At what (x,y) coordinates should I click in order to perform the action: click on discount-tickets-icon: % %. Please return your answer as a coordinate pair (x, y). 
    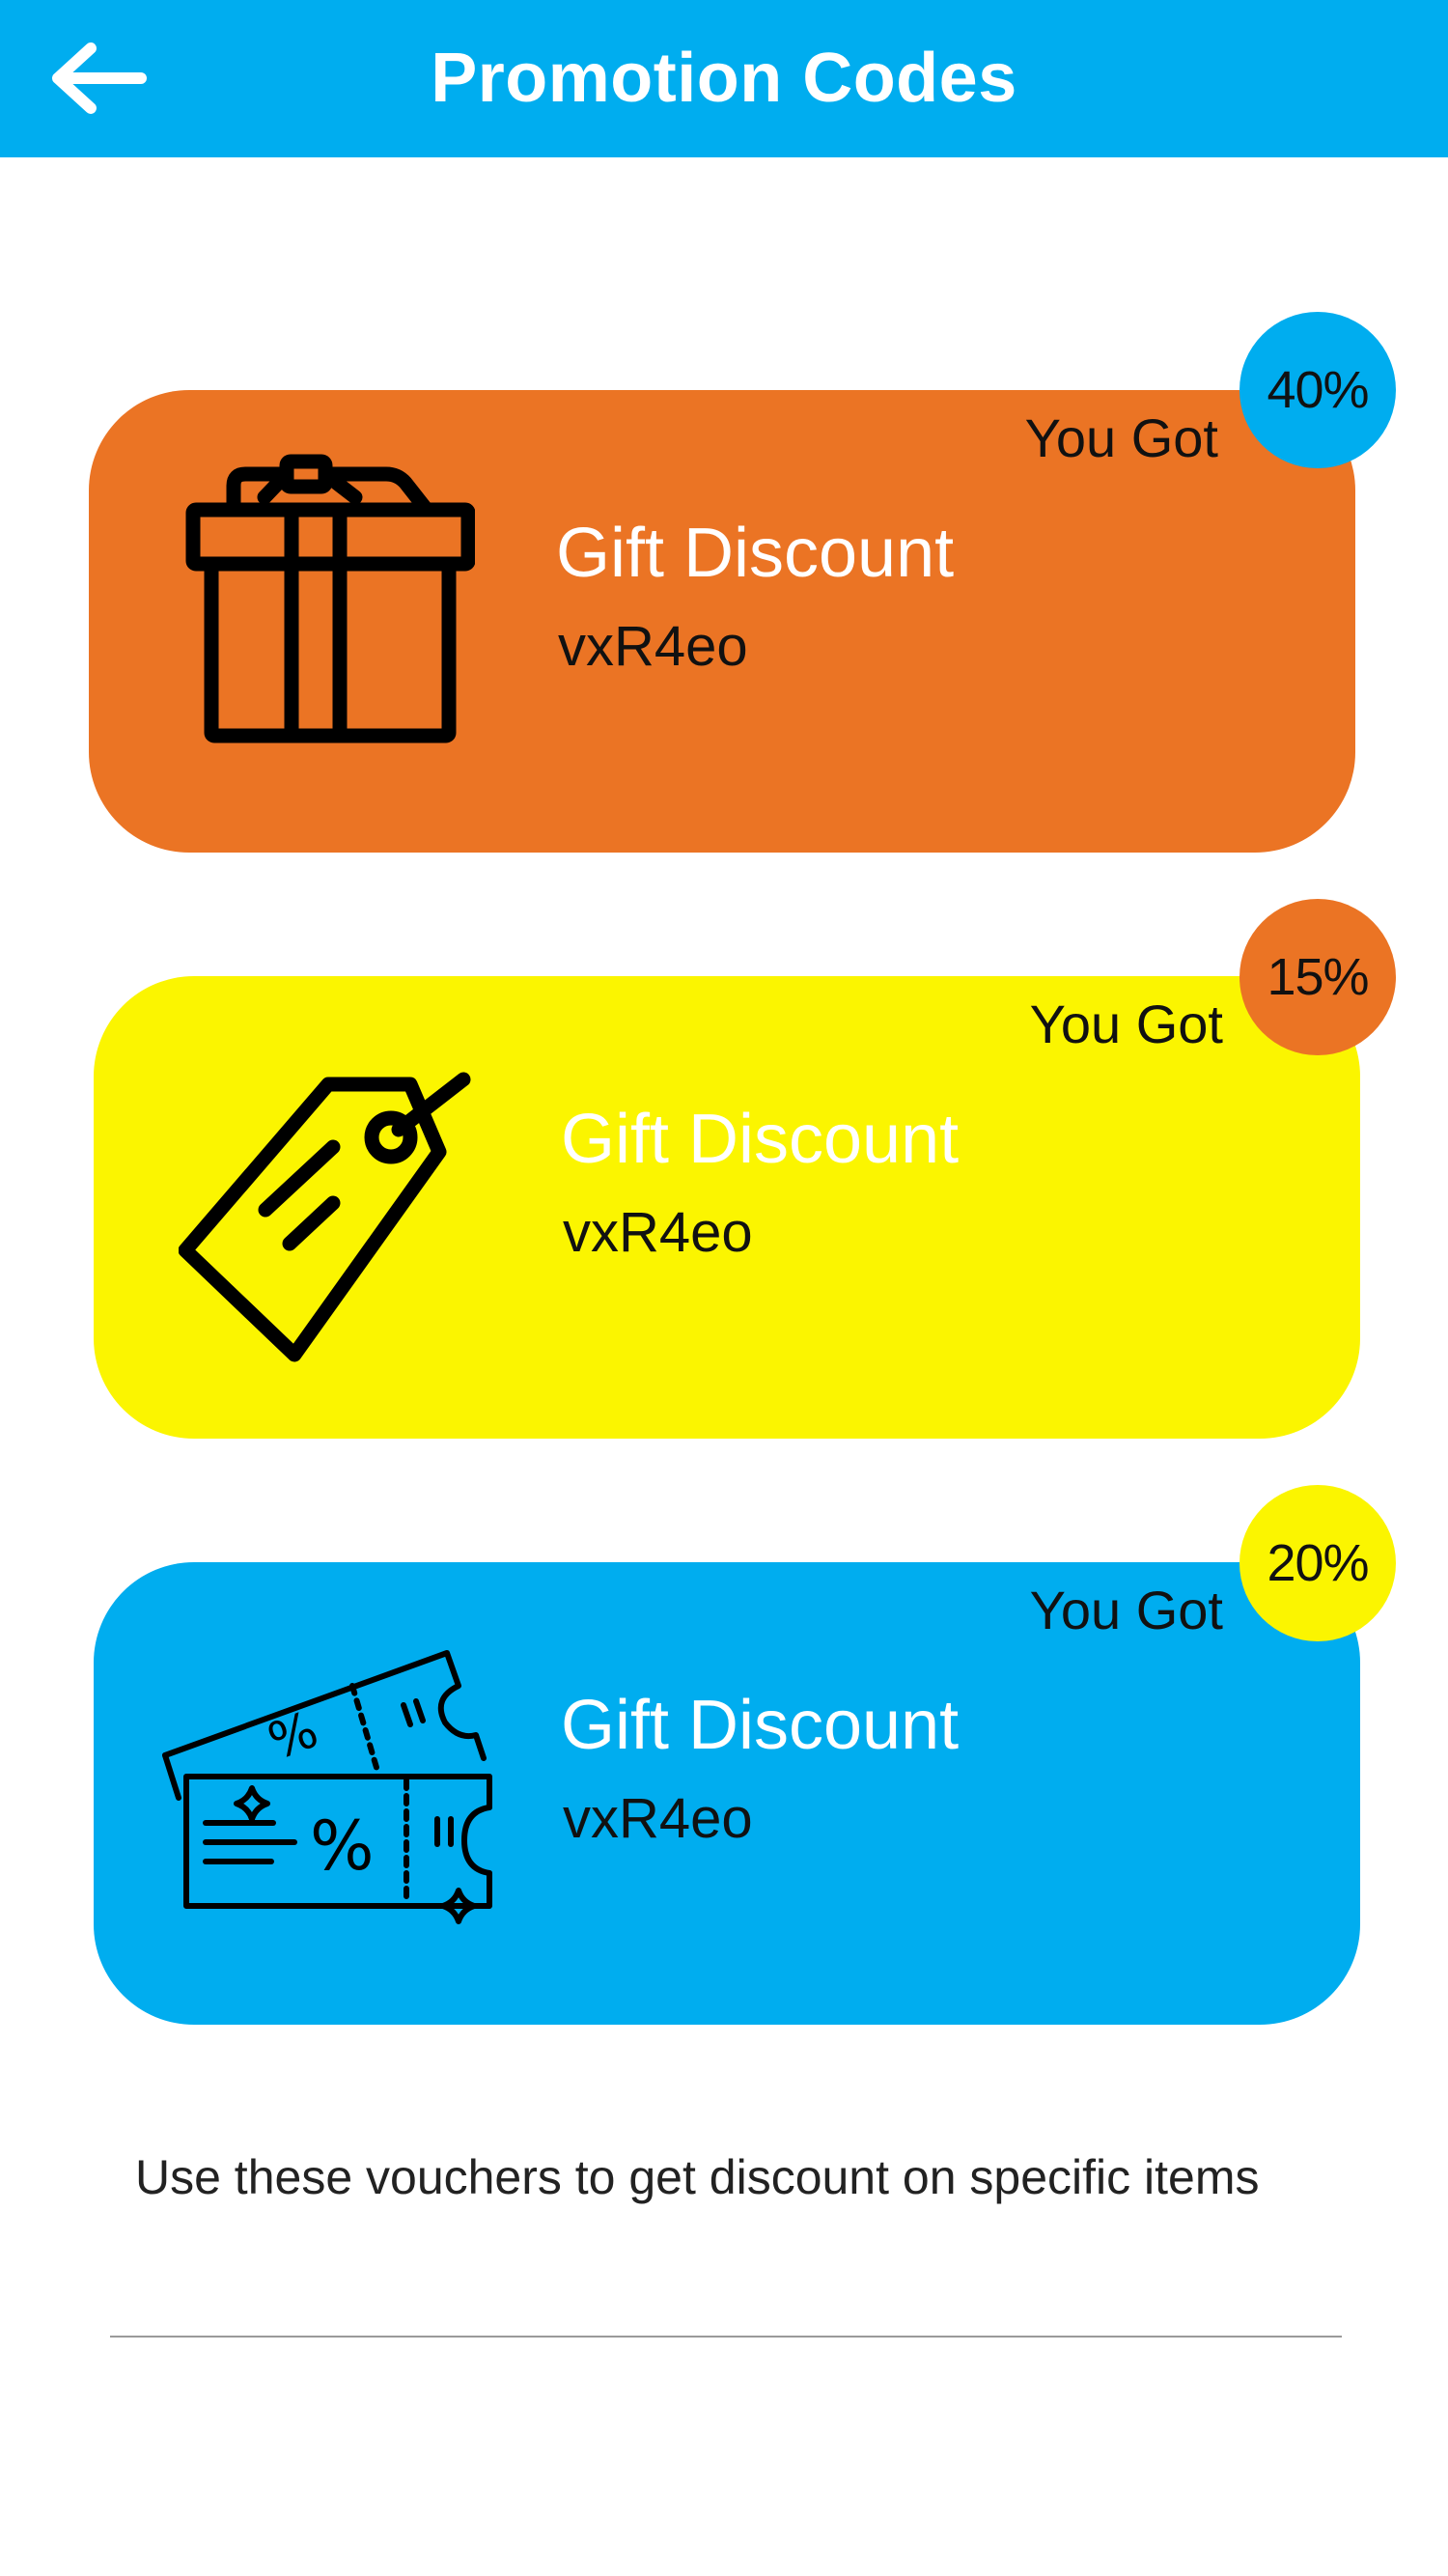
    Looking at the image, I should click on (331, 1790).